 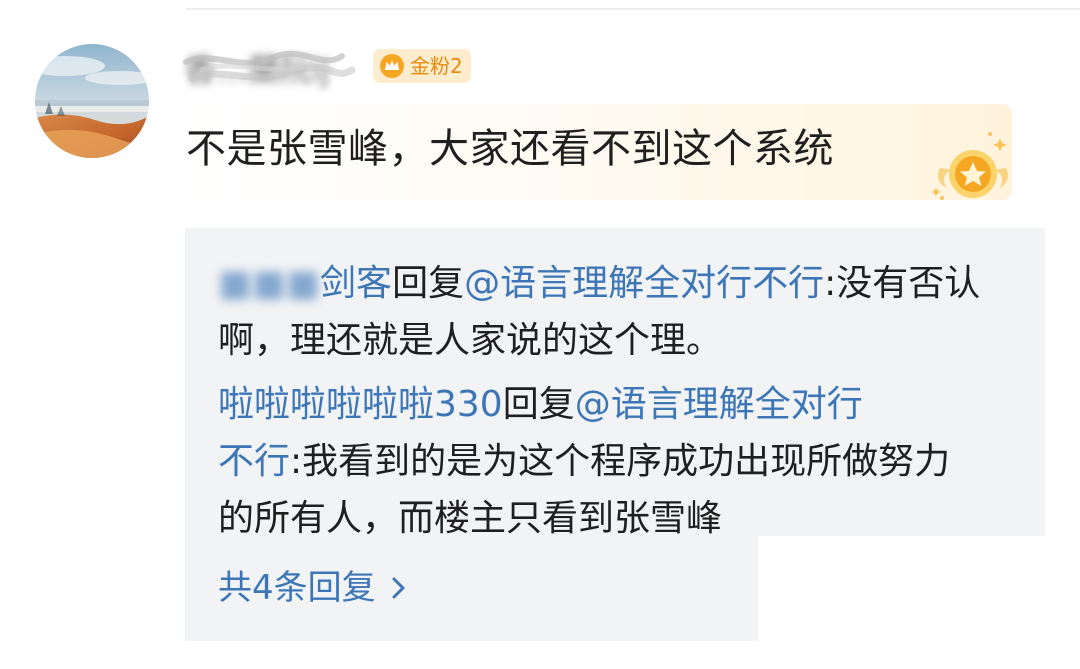 I want to click on reply-2-colon: :, so click(x=296, y=461).